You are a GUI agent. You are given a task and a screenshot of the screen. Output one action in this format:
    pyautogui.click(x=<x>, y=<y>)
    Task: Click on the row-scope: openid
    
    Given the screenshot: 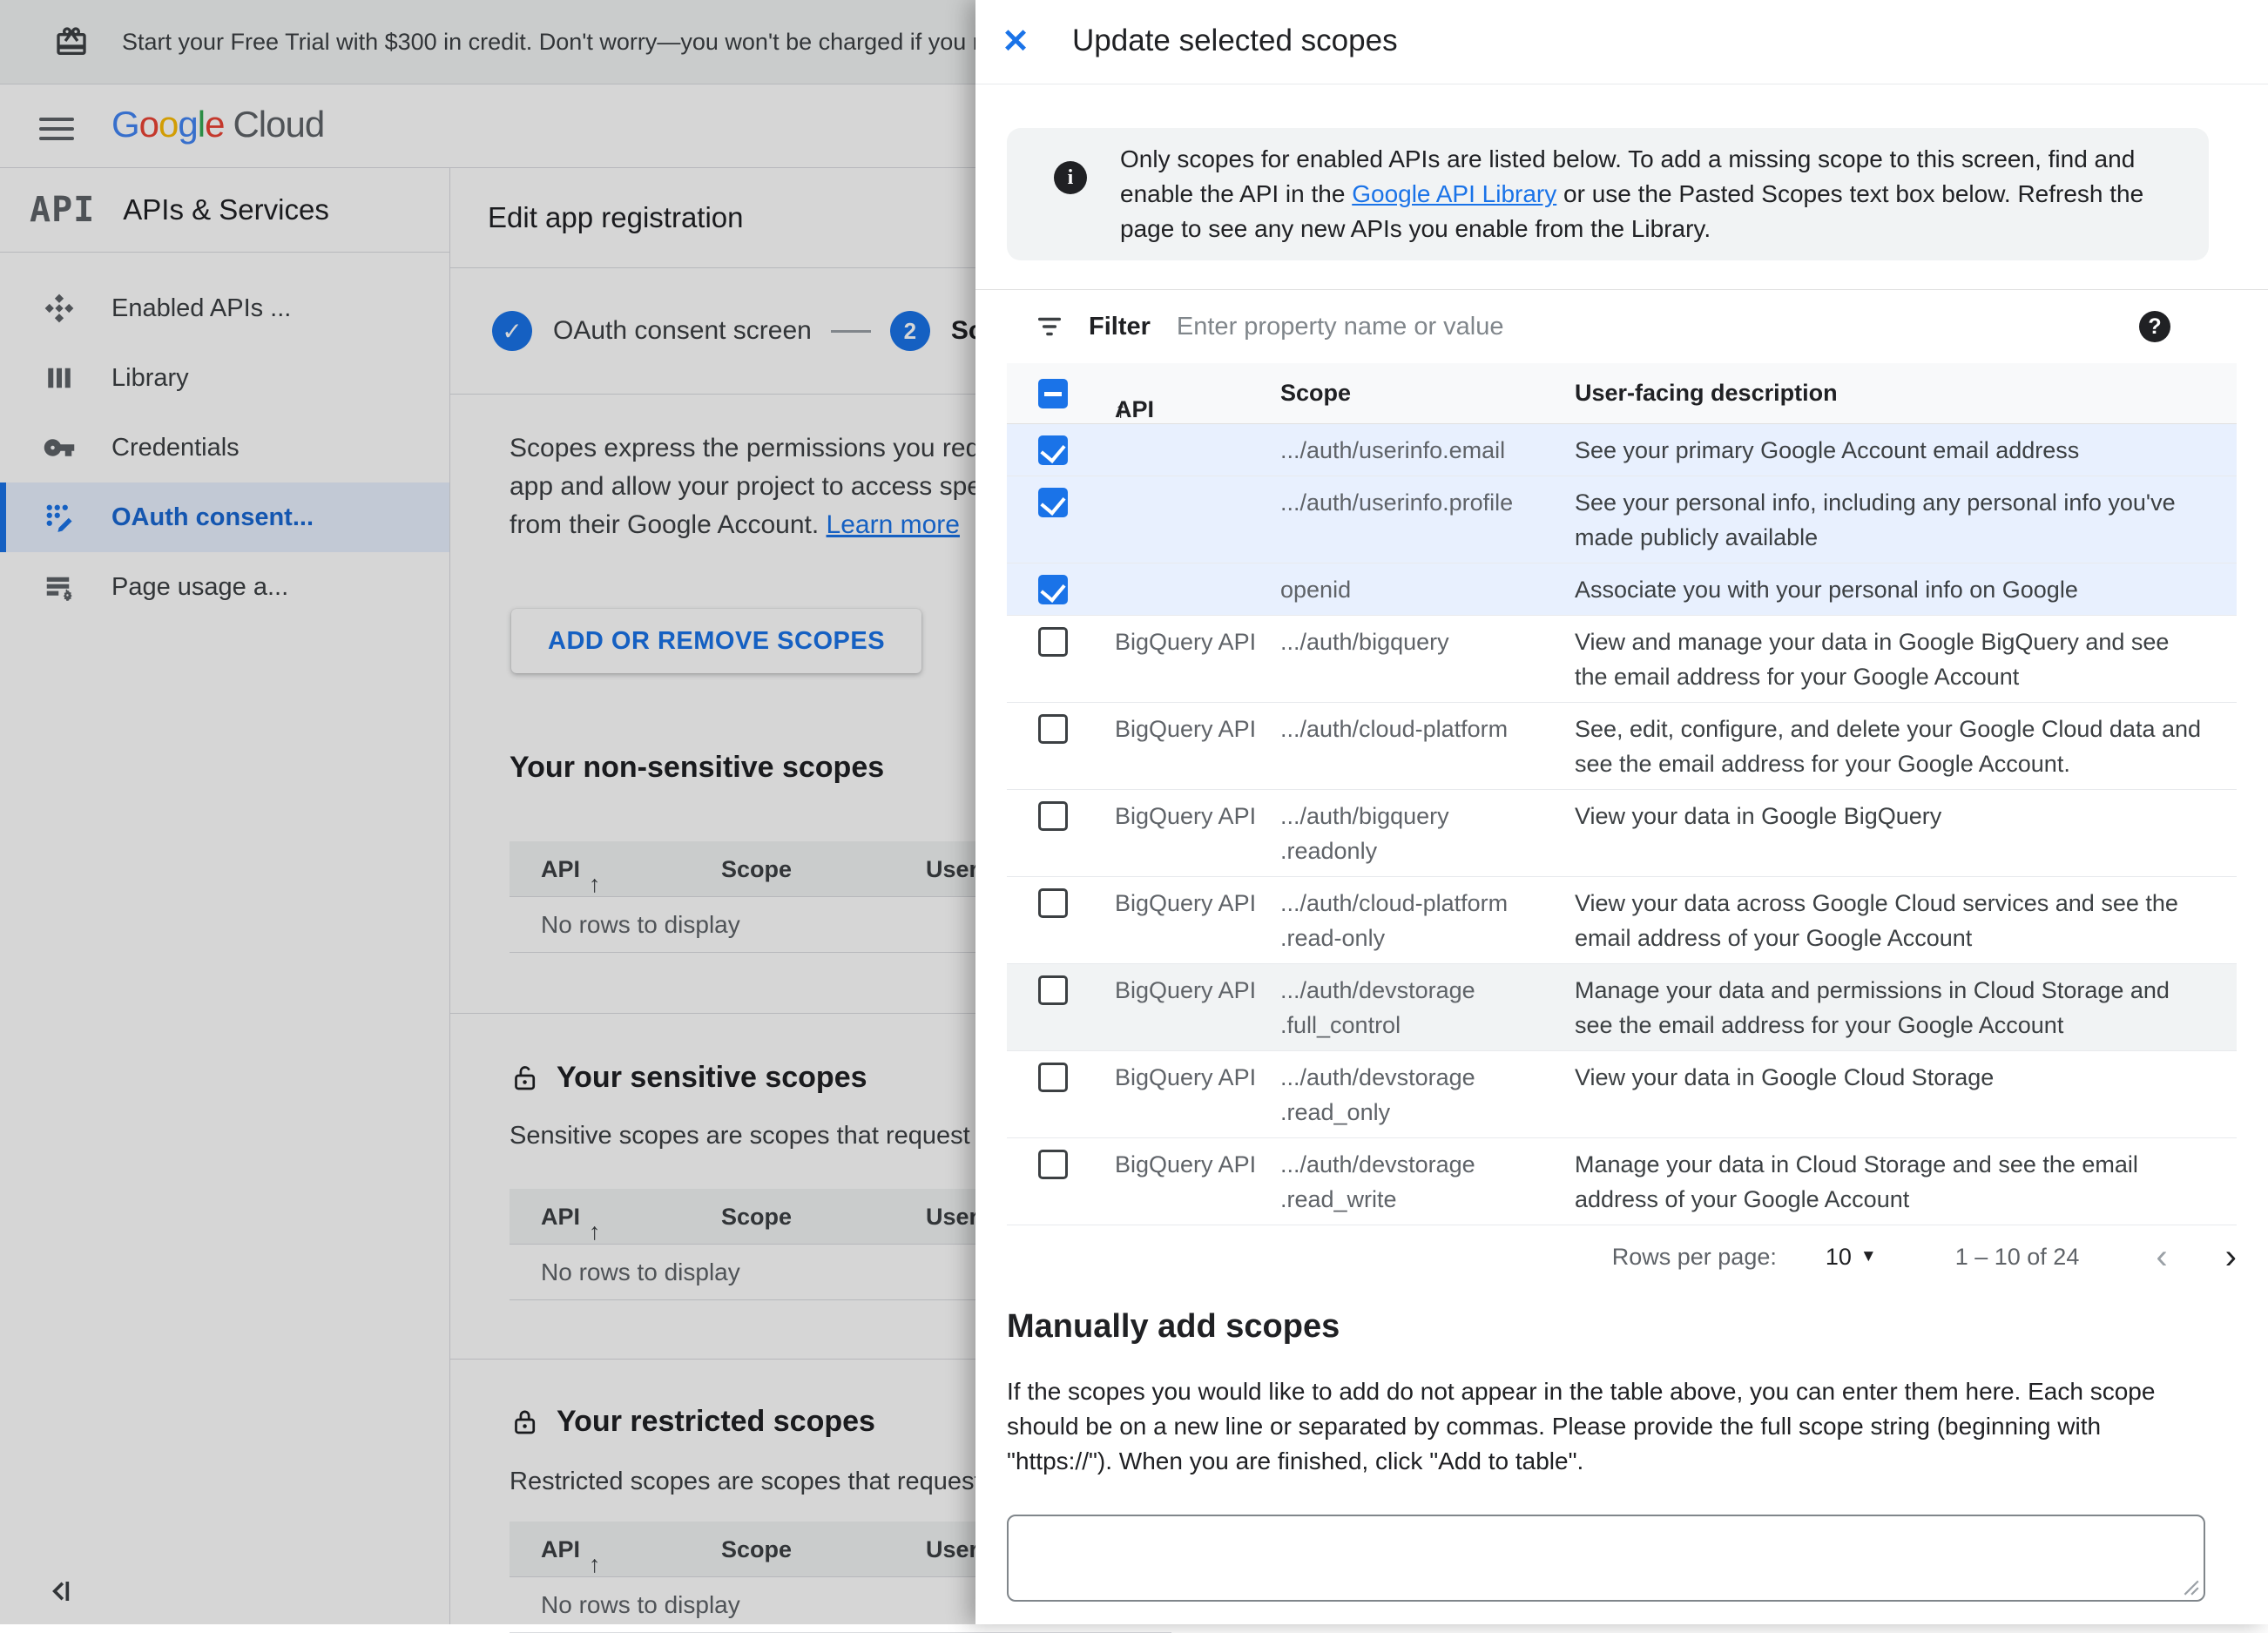 What is the action you would take?
    pyautogui.click(x=1424, y=589)
    